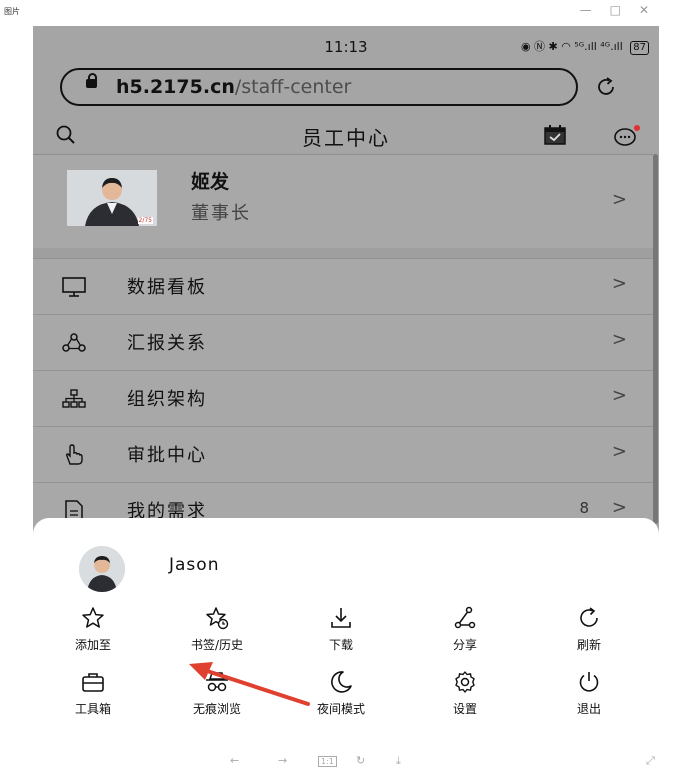 The image size is (673, 778). Describe the element at coordinates (249, 684) in the screenshot. I see `annotation-arrow` at that location.